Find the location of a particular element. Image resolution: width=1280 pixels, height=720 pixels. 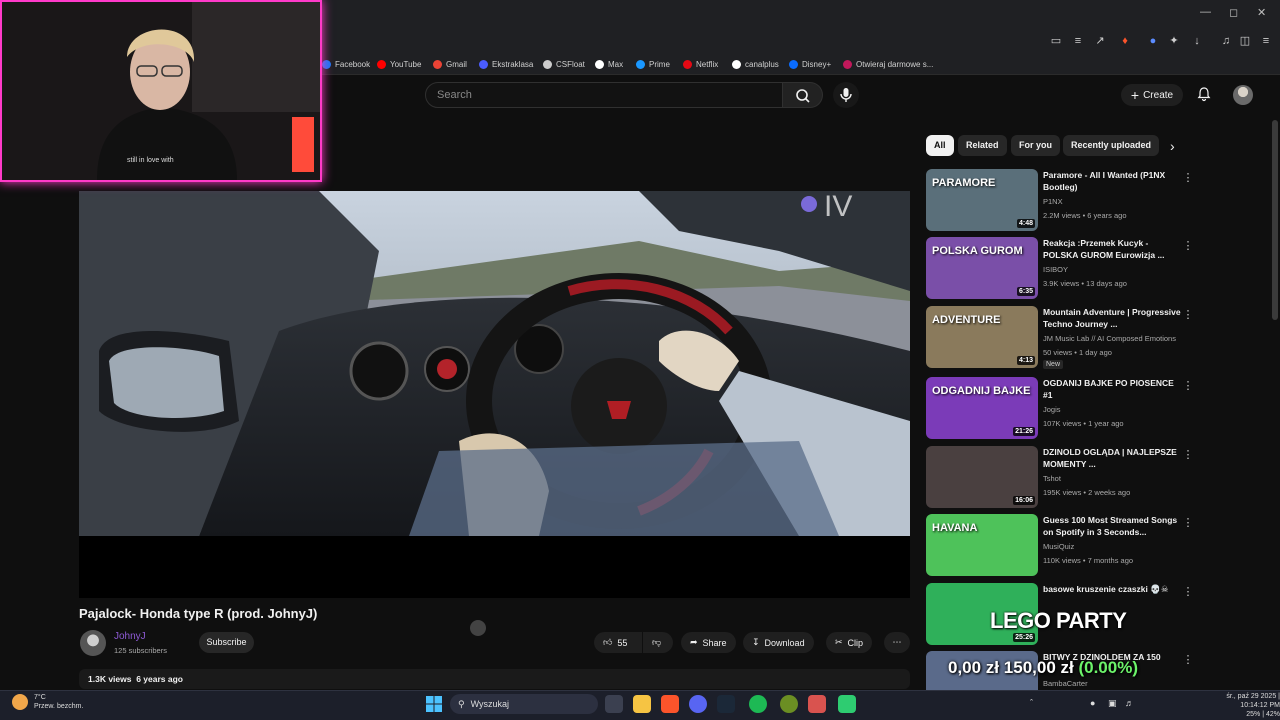

channel-name: JohnyJ is located at coordinates (130, 636).